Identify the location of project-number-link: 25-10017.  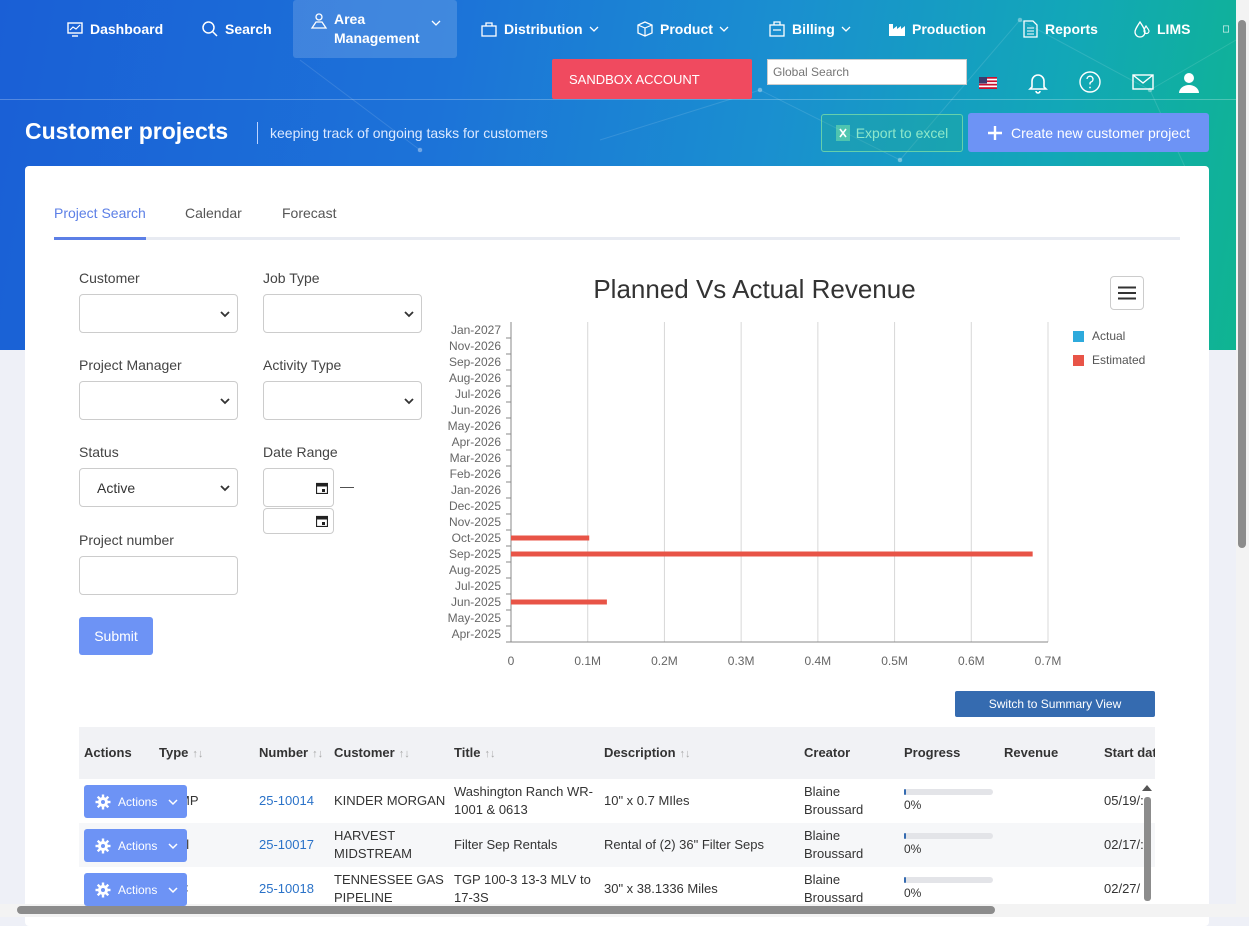
(286, 845).